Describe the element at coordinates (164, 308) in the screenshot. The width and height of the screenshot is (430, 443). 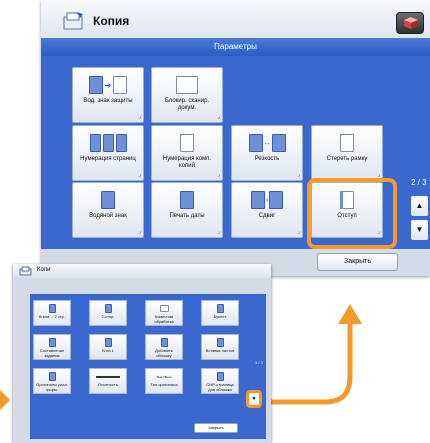
I see `finishing-icon` at that location.